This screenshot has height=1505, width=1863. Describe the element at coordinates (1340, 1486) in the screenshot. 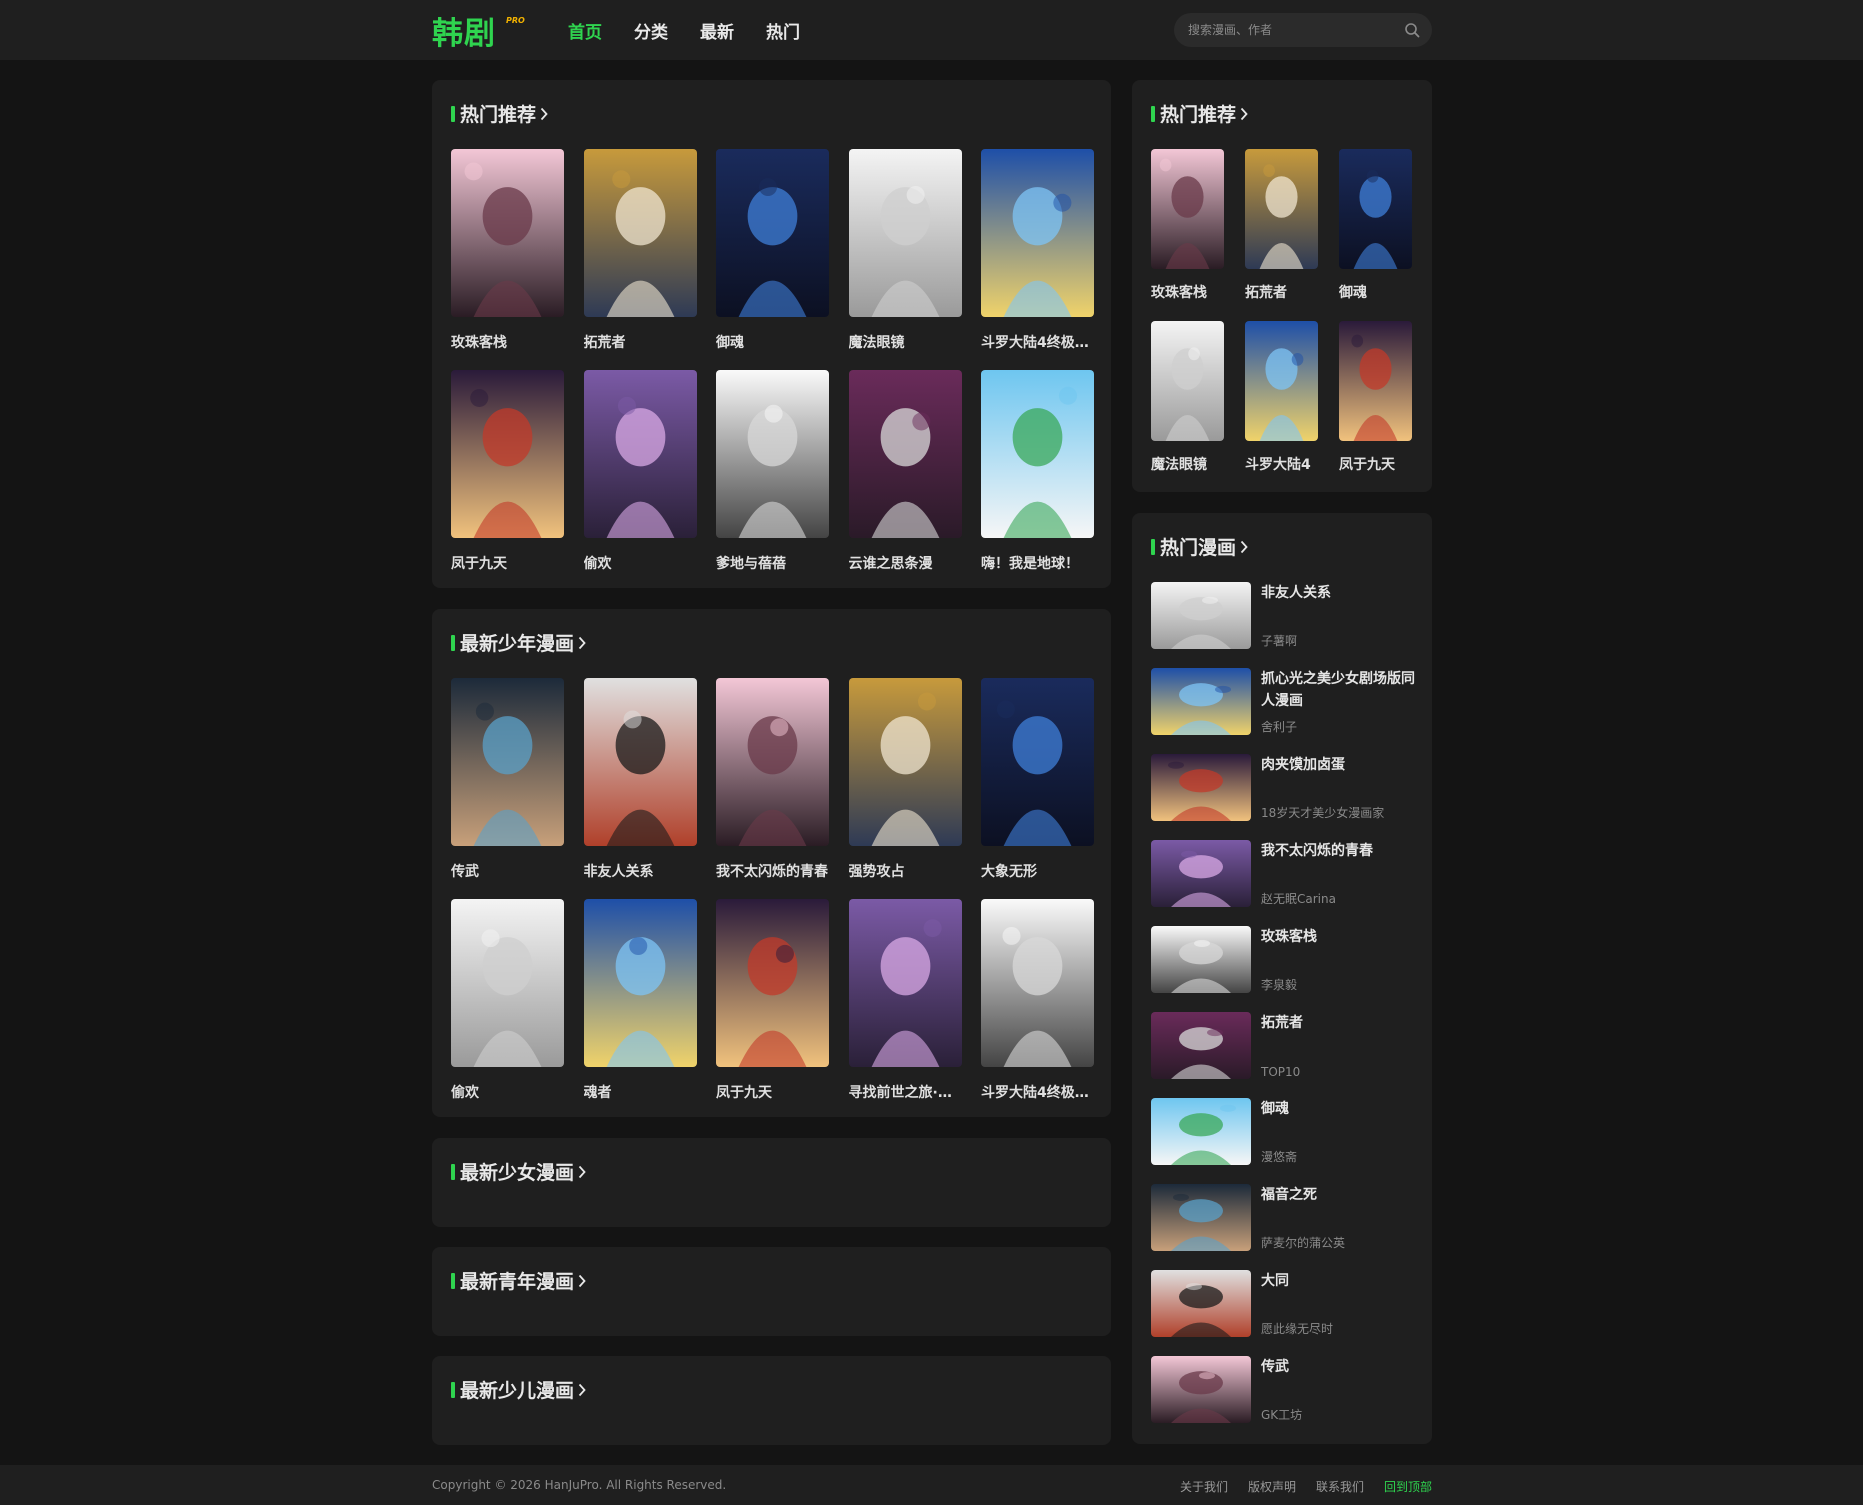

I see `footer-link-contact: 联系我们` at that location.